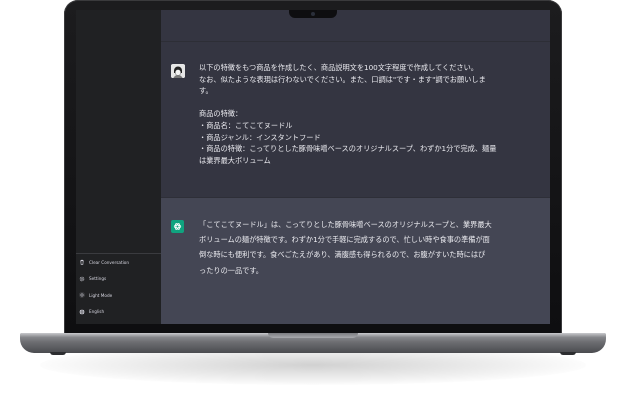 This screenshot has height=402, width=626. I want to click on settings-button: Settings, so click(118, 279).